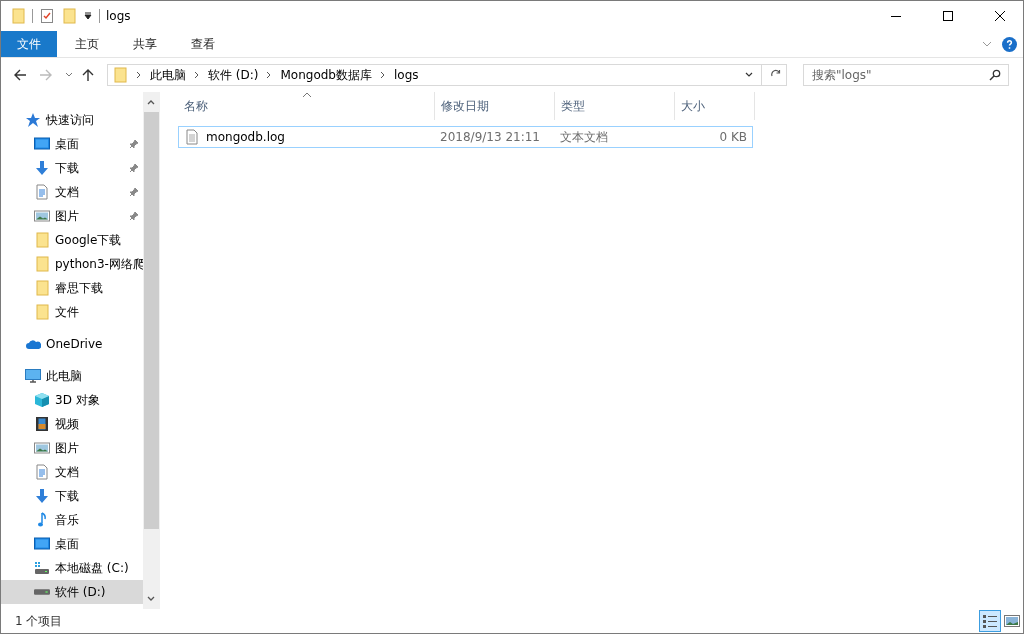 The height and width of the screenshot is (634, 1024). Describe the element at coordinates (203, 44) in the screenshot. I see `ribbon-tab: 查看` at that location.